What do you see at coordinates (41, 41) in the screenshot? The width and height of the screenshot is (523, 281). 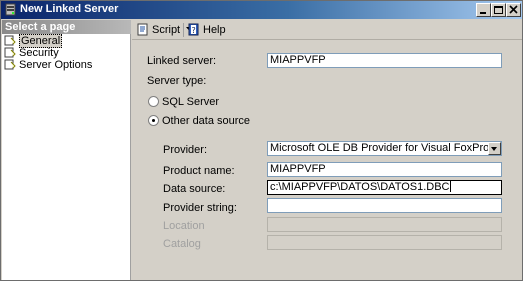 I see `page-item-label: General` at bounding box center [41, 41].